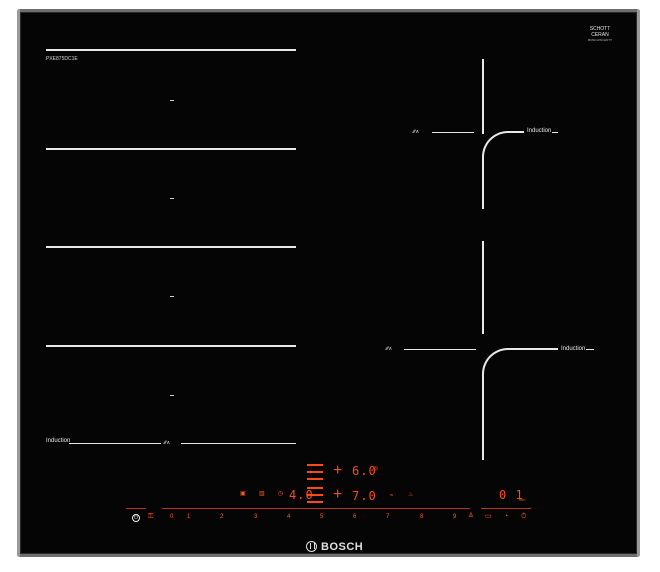 This screenshot has height=572, width=660. I want to click on power-icon: ⏻, so click(136, 518).